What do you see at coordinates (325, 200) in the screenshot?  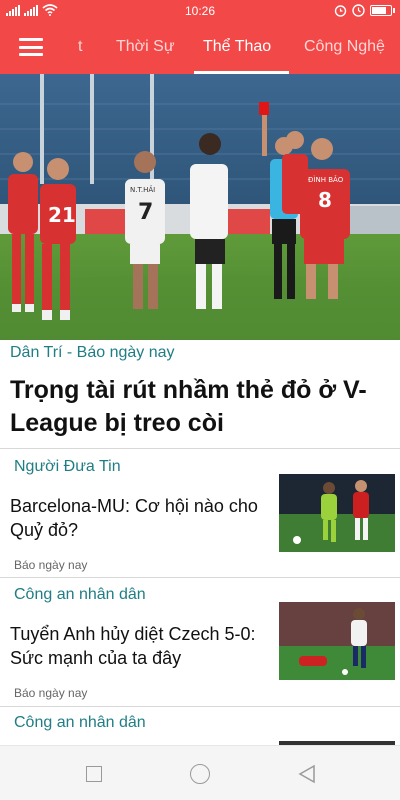 I see `shirt-number: 8` at bounding box center [325, 200].